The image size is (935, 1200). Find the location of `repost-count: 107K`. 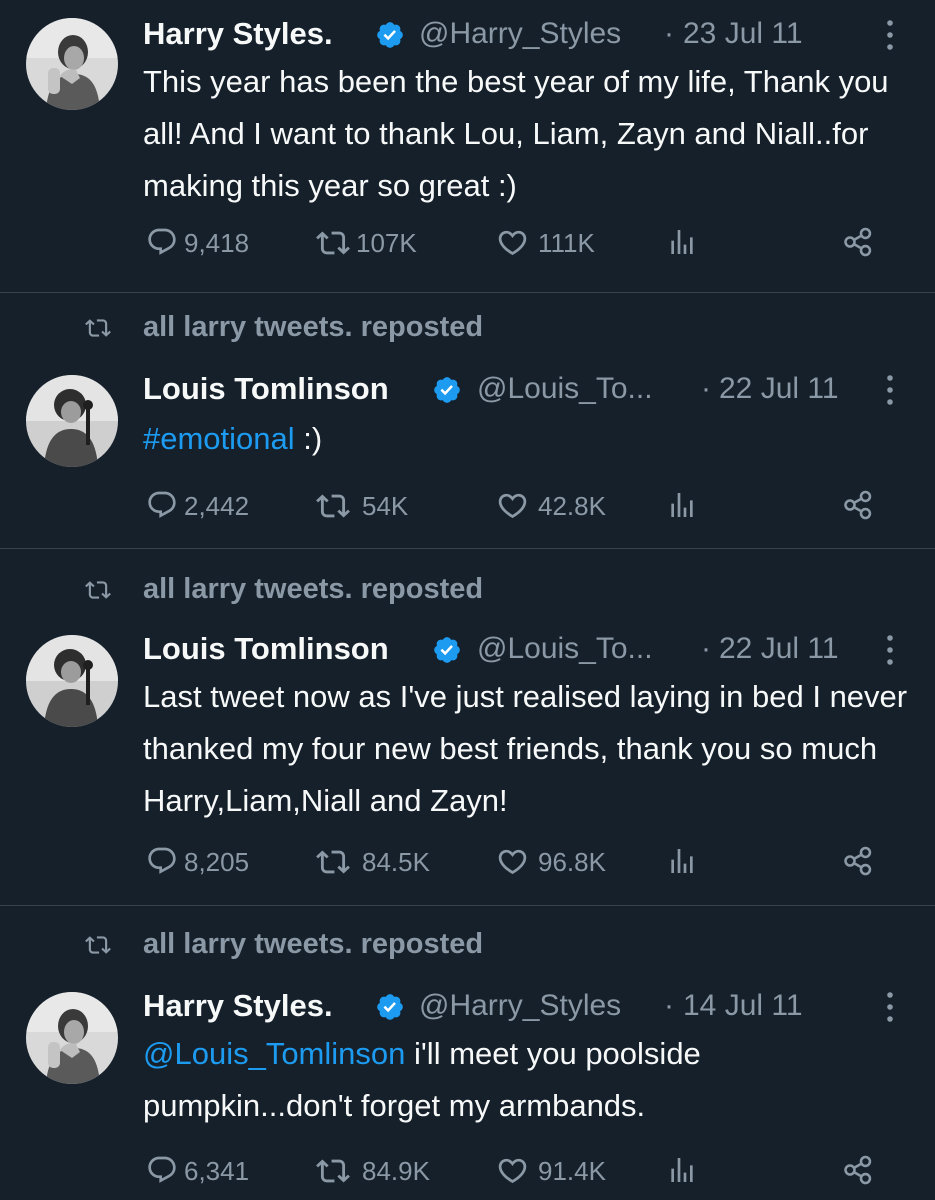

repost-count: 107K is located at coordinates (386, 243).